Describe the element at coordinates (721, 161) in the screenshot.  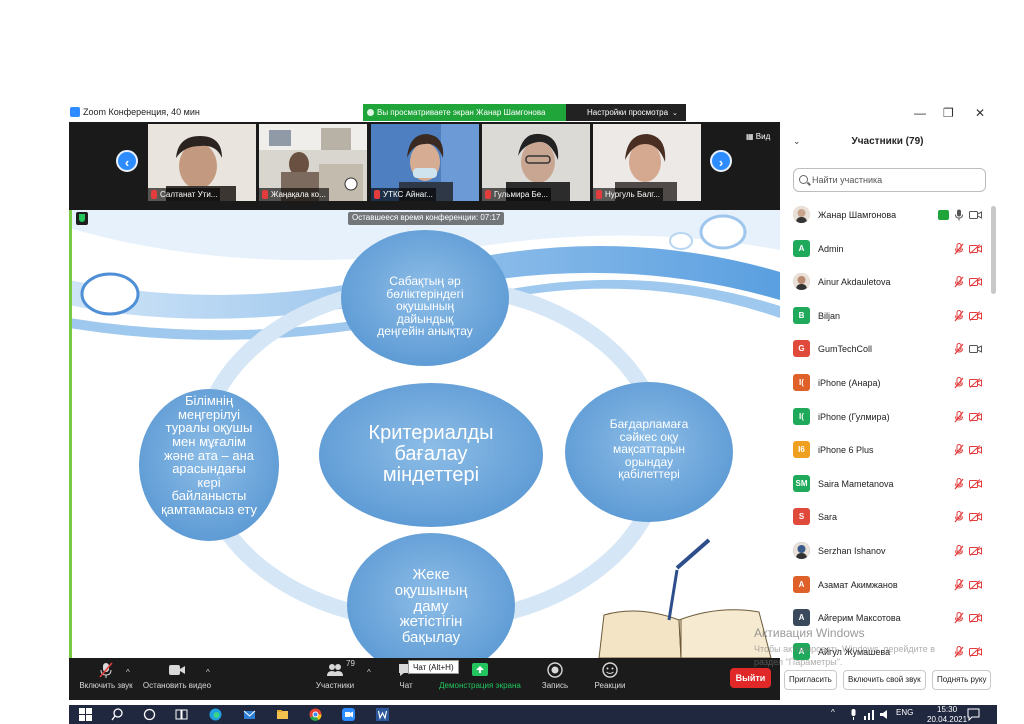
I see `strip-next-button: ›` at that location.